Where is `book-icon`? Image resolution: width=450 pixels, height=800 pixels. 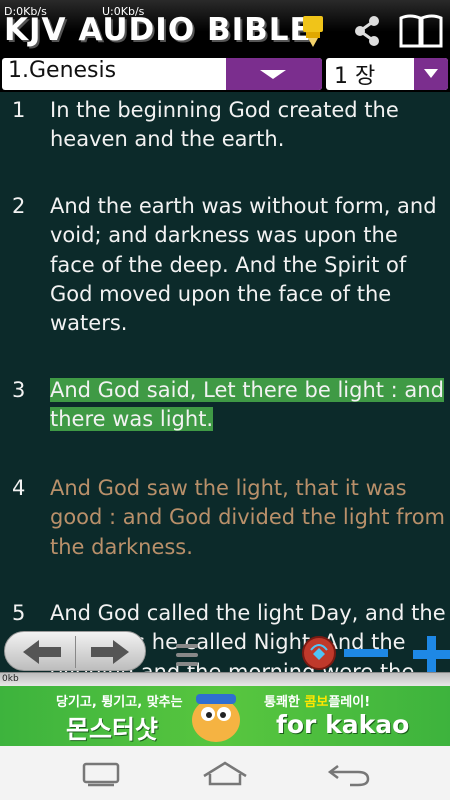
book-icon is located at coordinates (421, 31).